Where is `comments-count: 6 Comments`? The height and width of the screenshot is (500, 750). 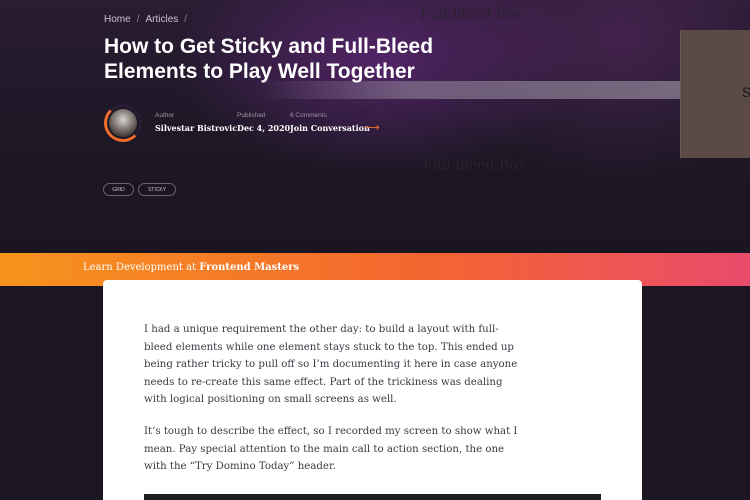
comments-count: 6 Comments is located at coordinates (308, 115).